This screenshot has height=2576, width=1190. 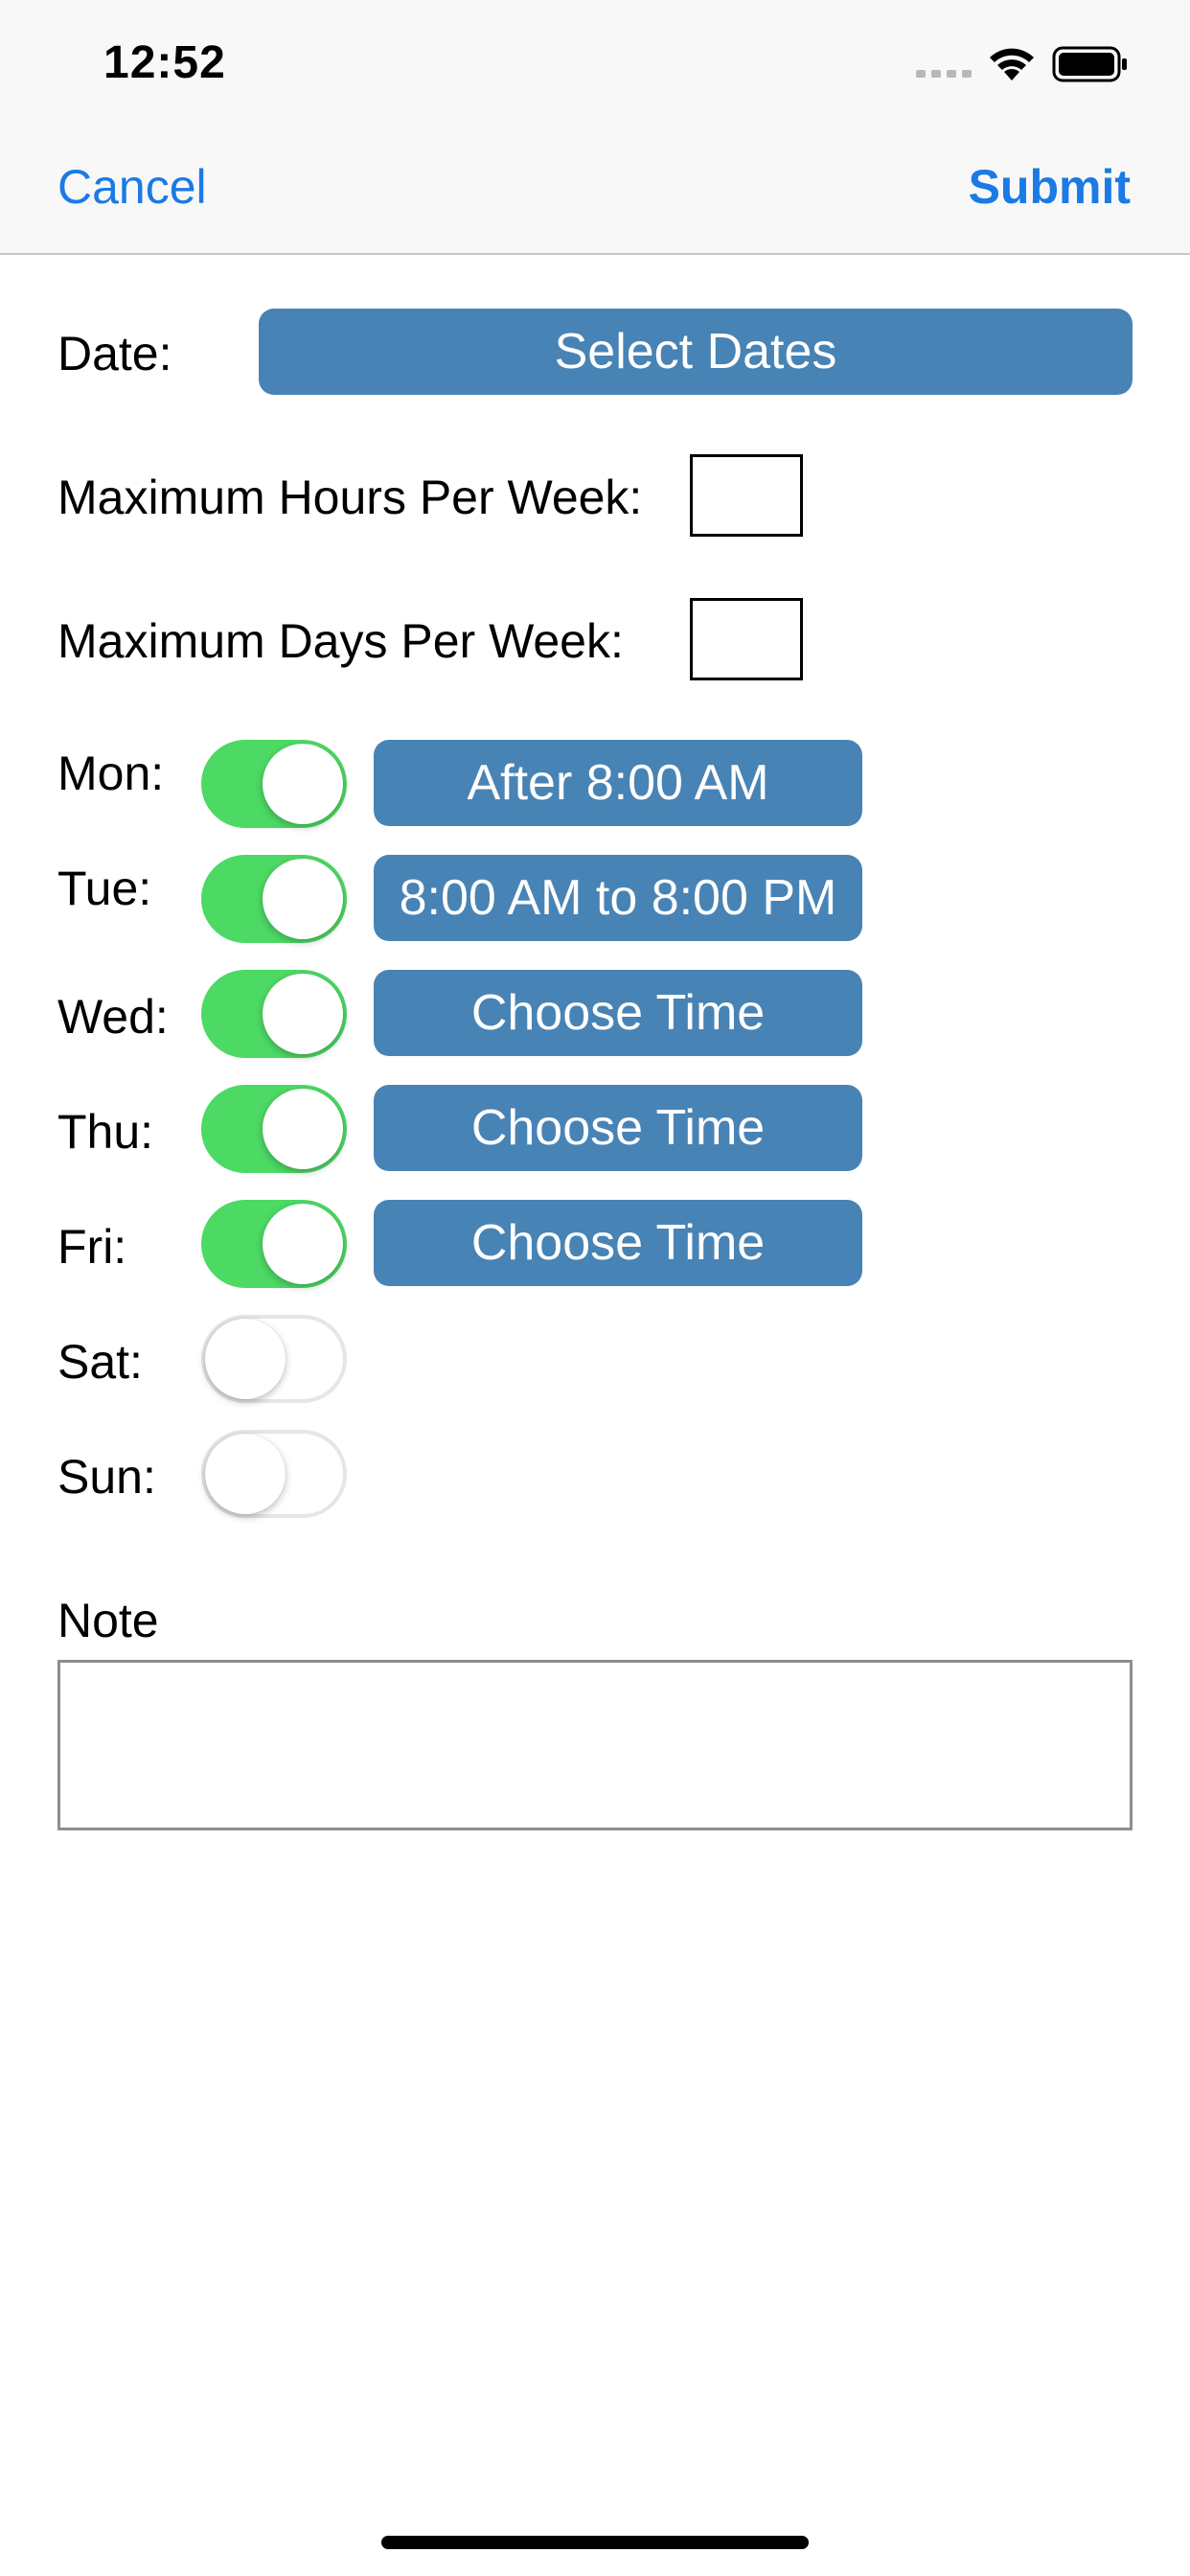 What do you see at coordinates (618, 898) in the screenshot?
I see `time-button-tue: 8:00 AM to 8:00 PM` at bounding box center [618, 898].